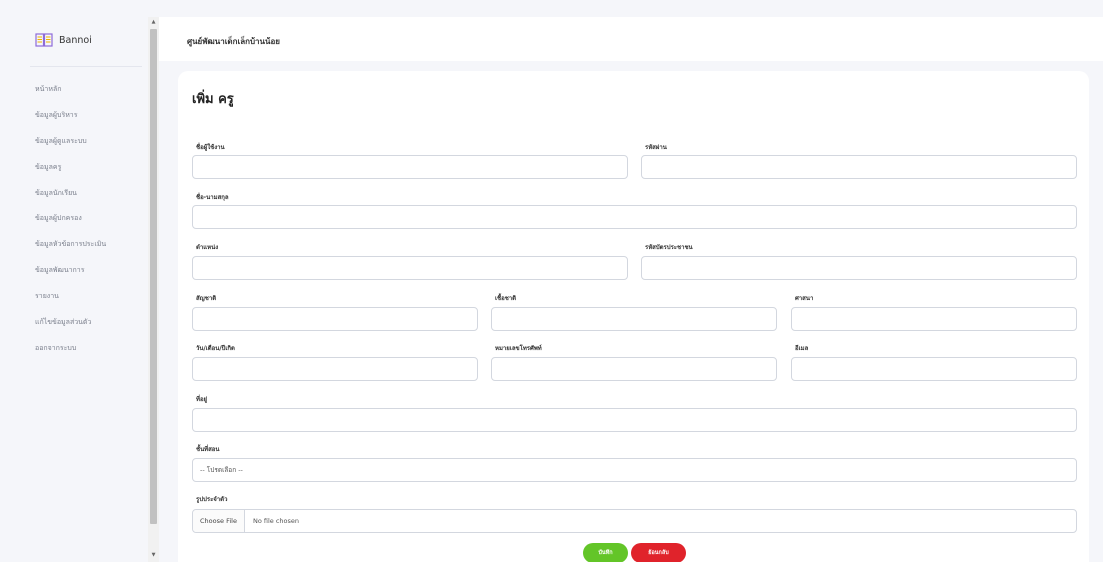 Image resolution: width=1103 pixels, height=562 pixels. Describe the element at coordinates (634, 521) in the screenshot. I see `photo-file-input: Choose File No file chosen` at that location.